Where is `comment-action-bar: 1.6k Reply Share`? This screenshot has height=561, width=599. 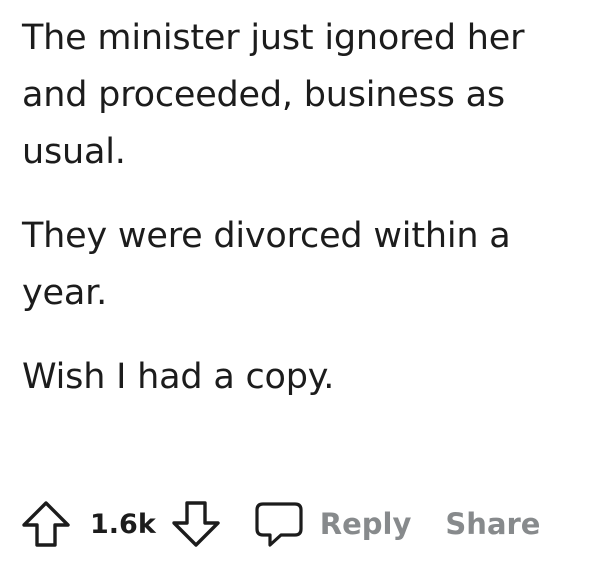
comment-action-bar: 1.6k Reply Share is located at coordinates (278, 524).